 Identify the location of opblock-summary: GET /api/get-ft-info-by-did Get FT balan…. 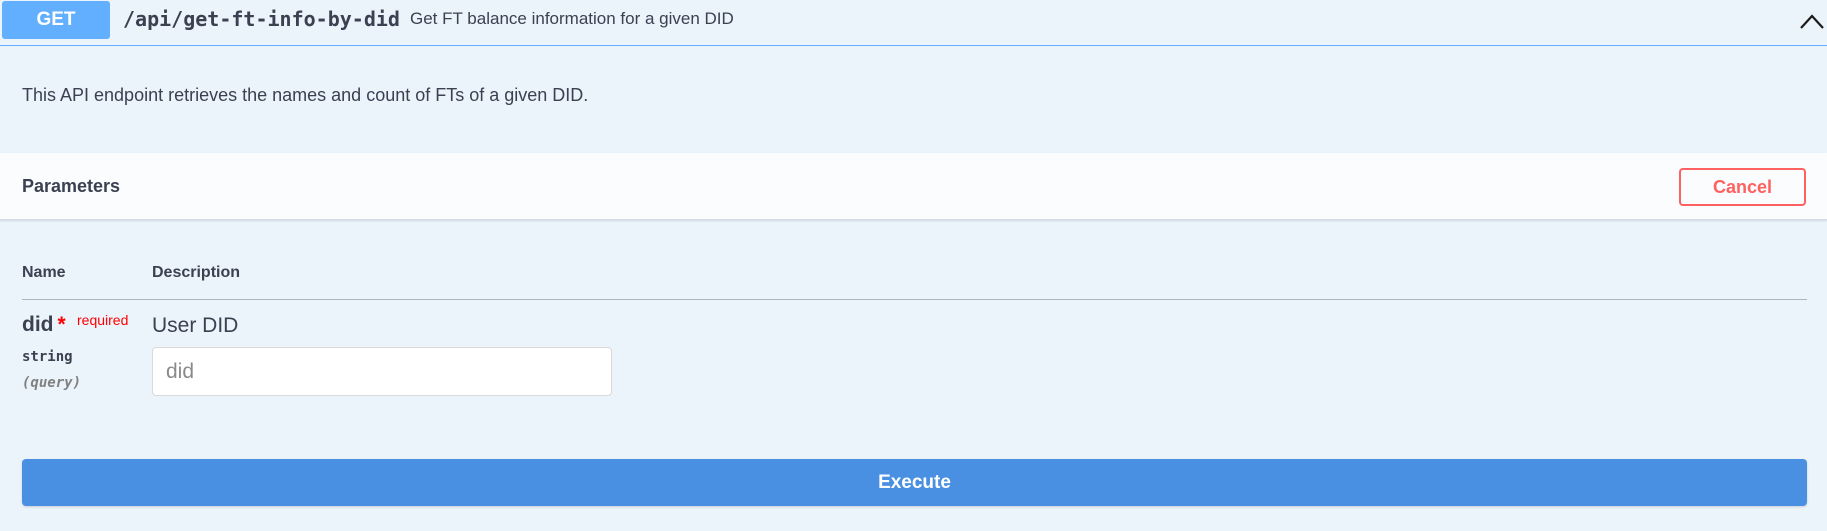
(913, 23).